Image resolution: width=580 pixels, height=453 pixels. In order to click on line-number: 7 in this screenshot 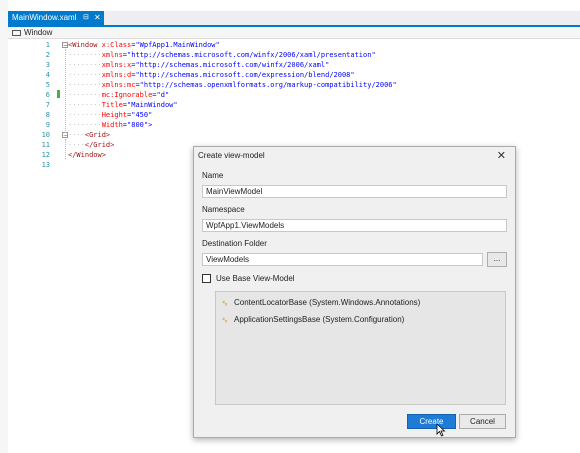, I will do `click(47, 105)`.